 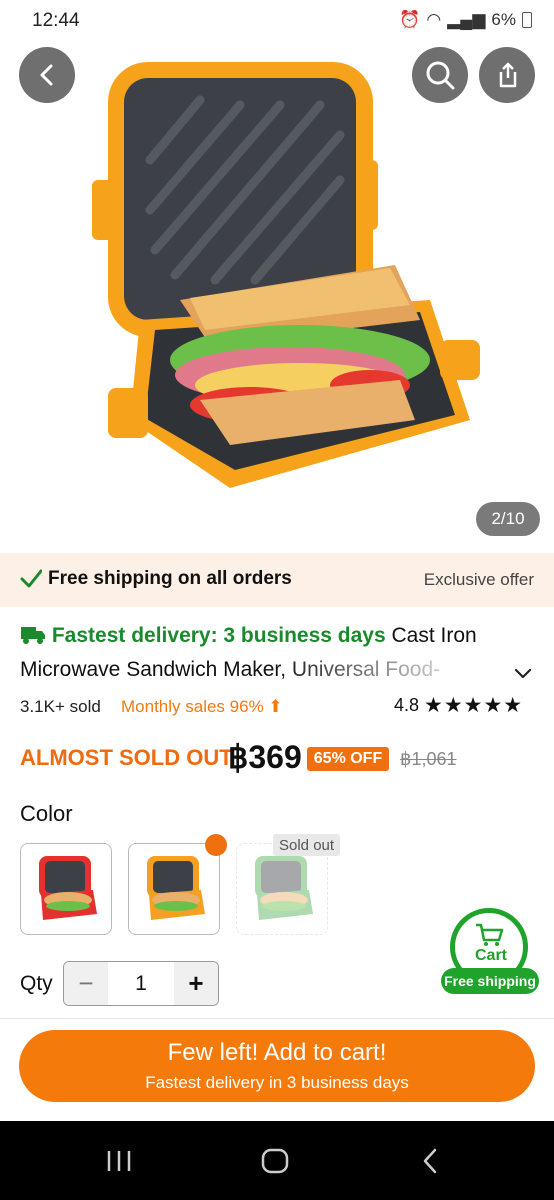 What do you see at coordinates (508, 519) in the screenshot?
I see `gallery-counter: 2/10` at bounding box center [508, 519].